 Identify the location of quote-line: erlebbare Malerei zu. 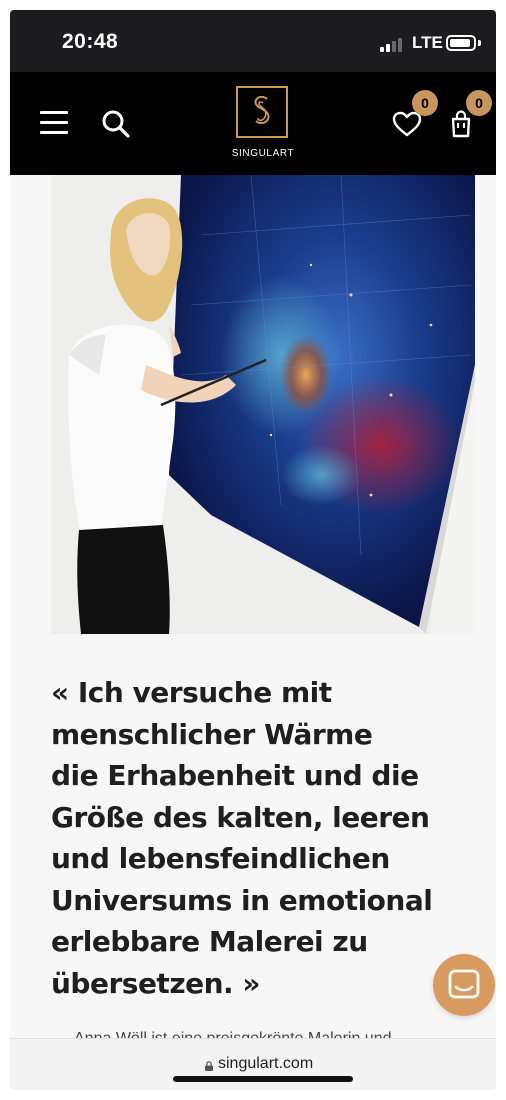
(209, 941).